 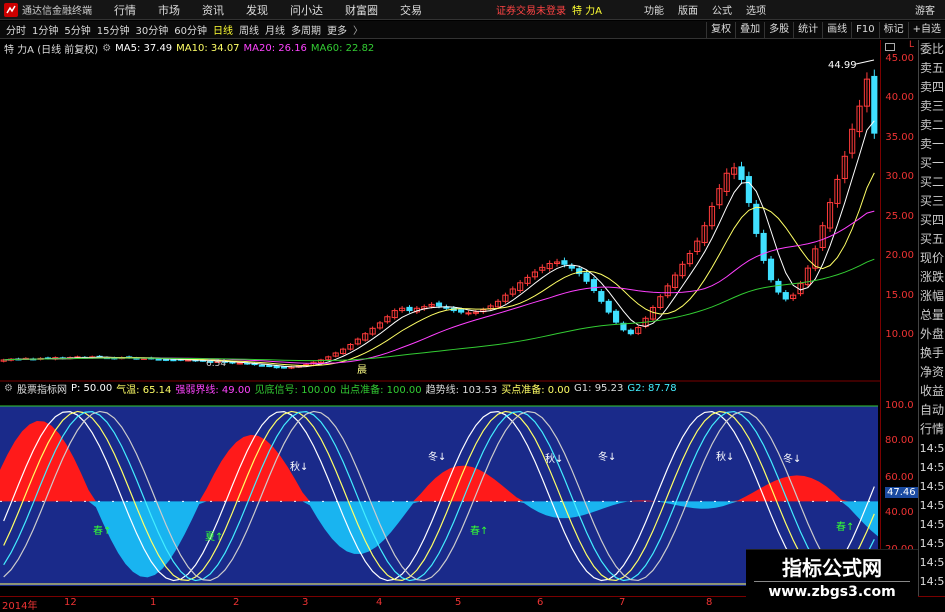 I want to click on price-tick: 45.00, so click(x=899, y=58).